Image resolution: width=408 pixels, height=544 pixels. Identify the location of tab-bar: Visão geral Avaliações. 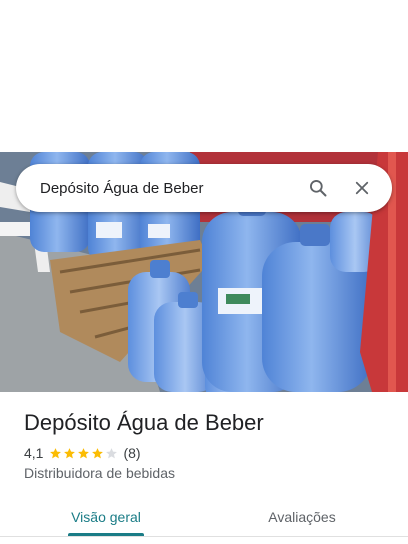
(204, 517).